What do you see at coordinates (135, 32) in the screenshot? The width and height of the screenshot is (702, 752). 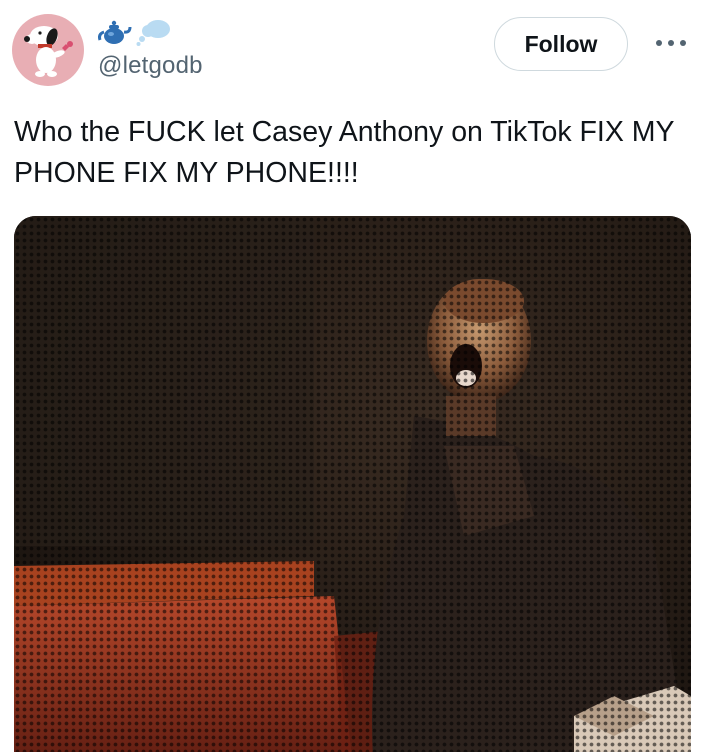 I see `display-name` at bounding box center [135, 32].